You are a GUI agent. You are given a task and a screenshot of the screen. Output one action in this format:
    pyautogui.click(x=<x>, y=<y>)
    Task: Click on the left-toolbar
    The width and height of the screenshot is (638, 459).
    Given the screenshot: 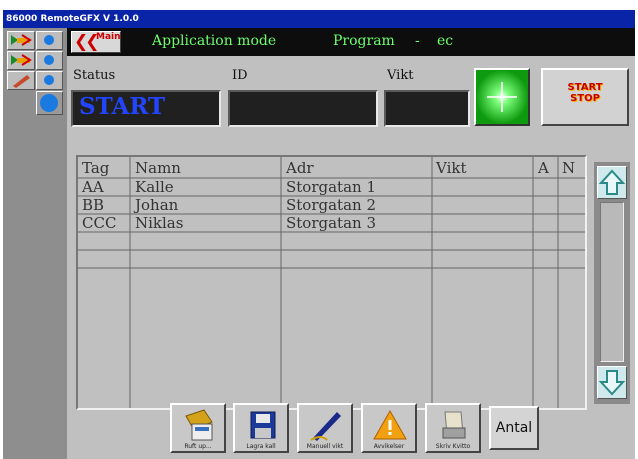 What is the action you would take?
    pyautogui.click(x=35, y=243)
    